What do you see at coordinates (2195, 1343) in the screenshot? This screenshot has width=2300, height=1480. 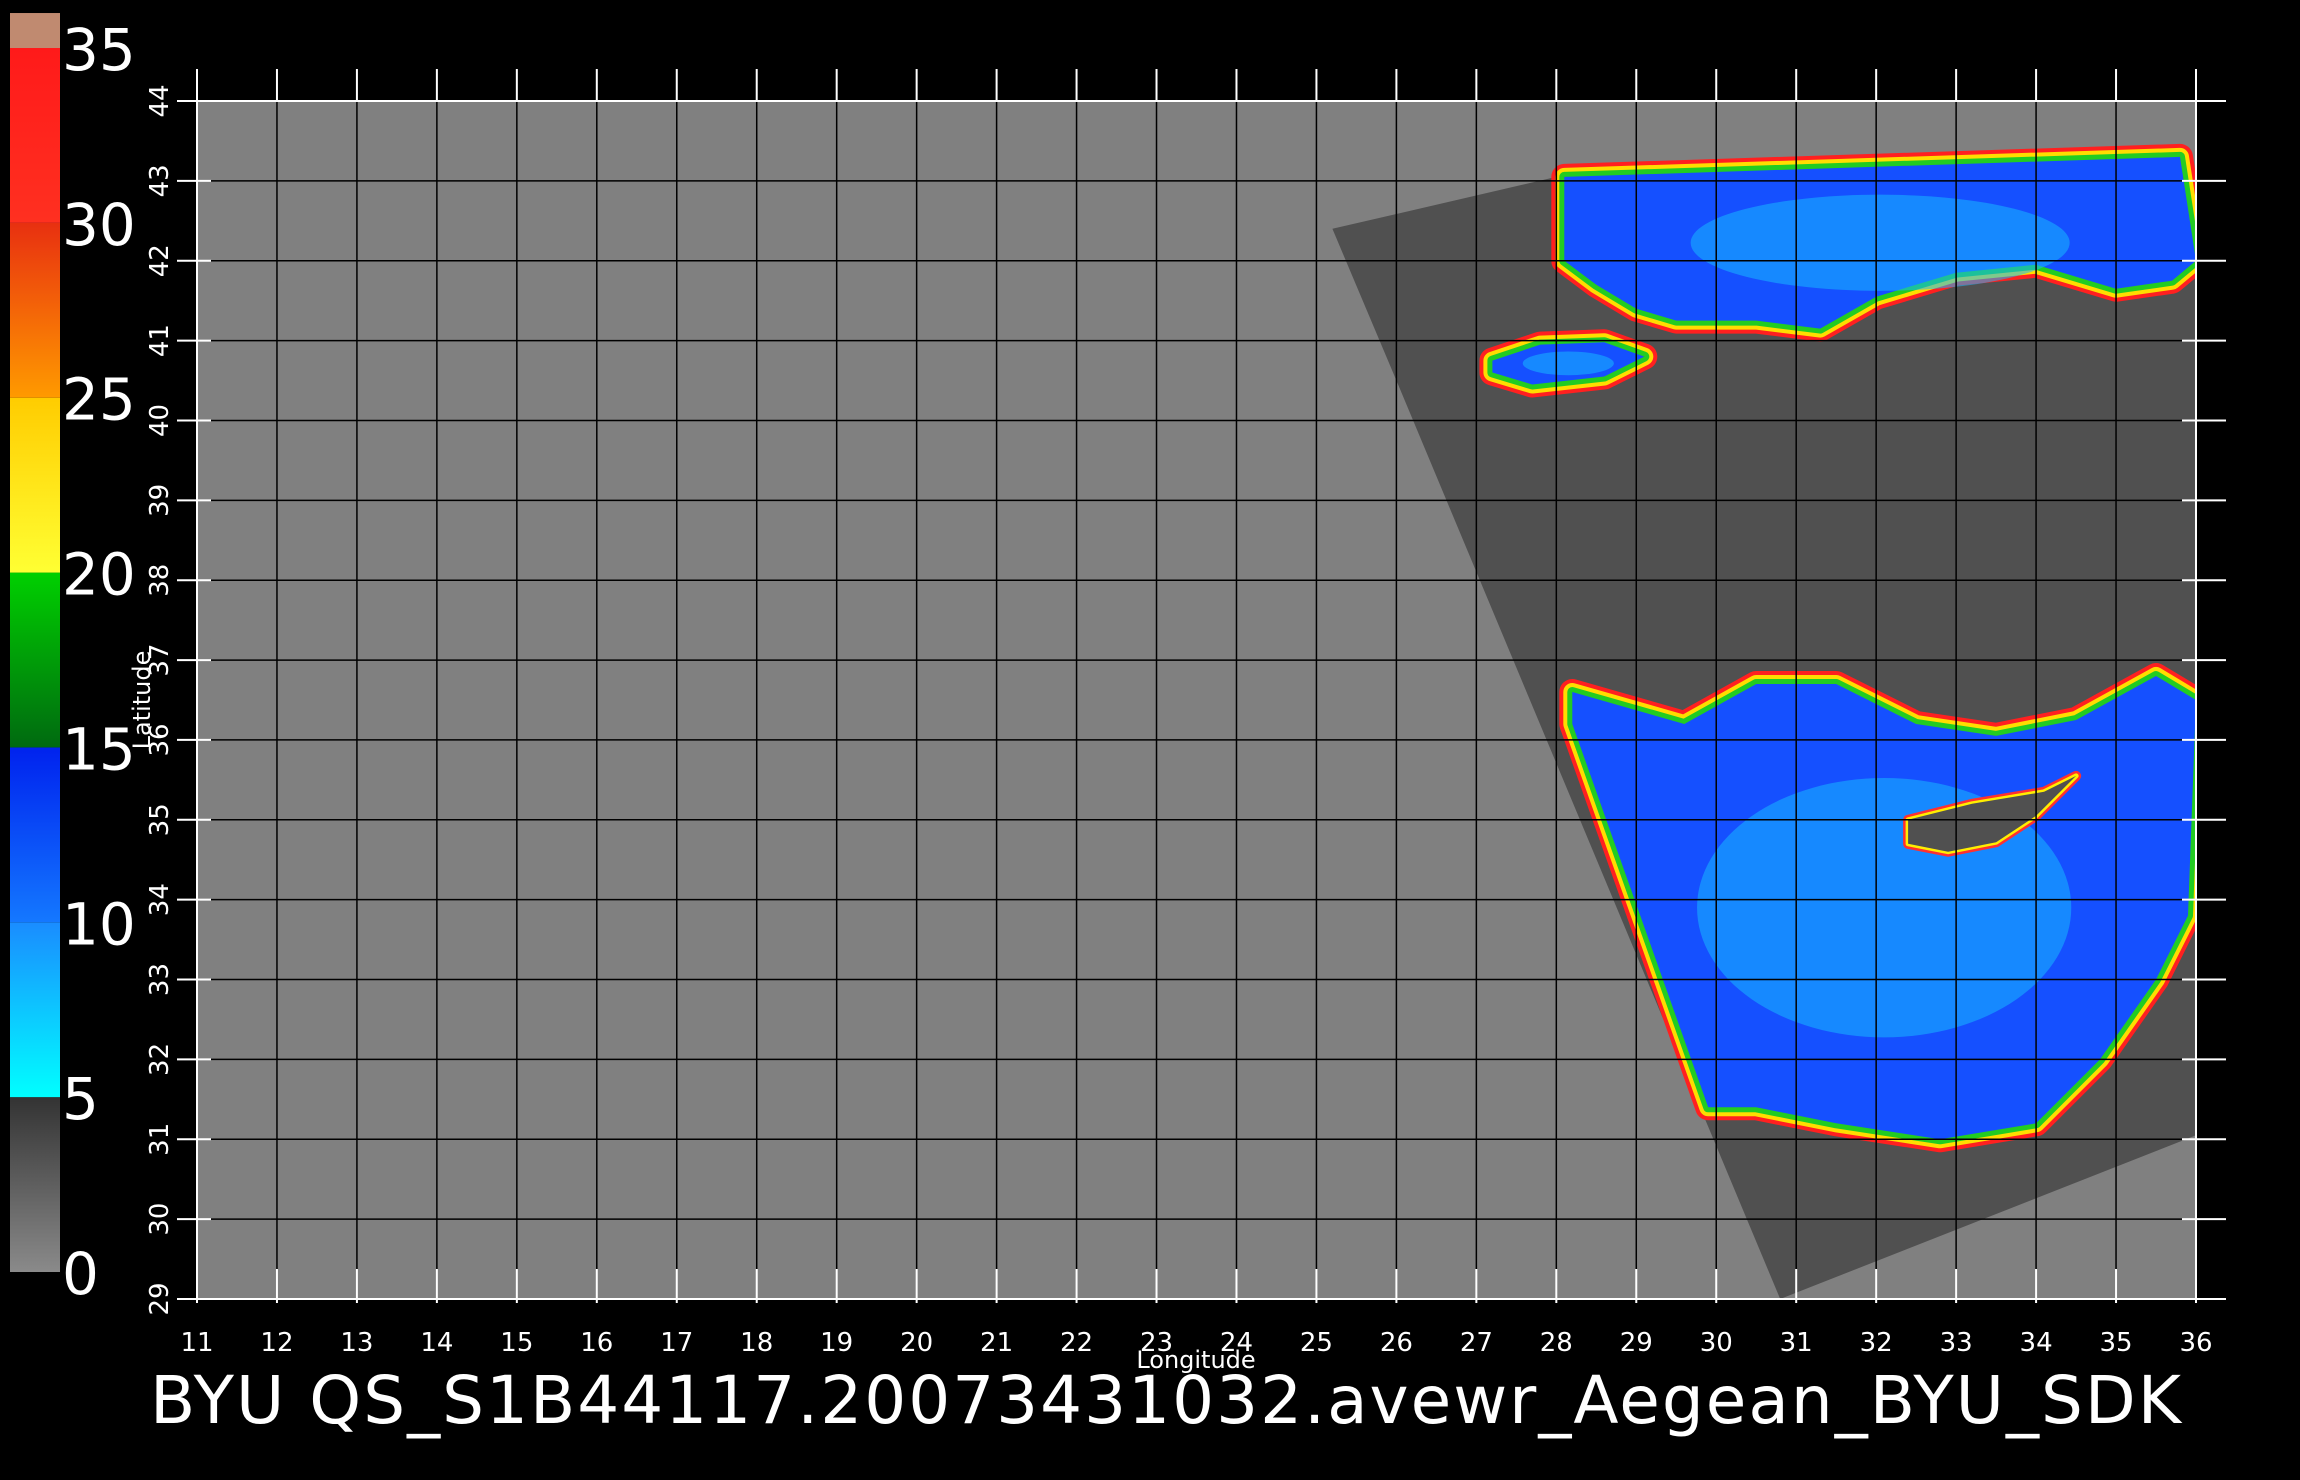 I see `x-tick-label: 36` at bounding box center [2195, 1343].